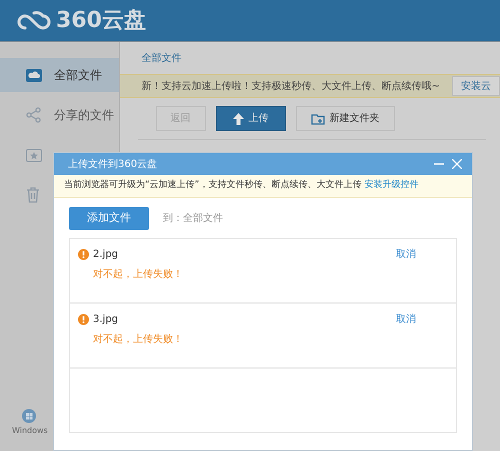  What do you see at coordinates (30, 431) in the screenshot?
I see `windows-label: Windows` at bounding box center [30, 431].